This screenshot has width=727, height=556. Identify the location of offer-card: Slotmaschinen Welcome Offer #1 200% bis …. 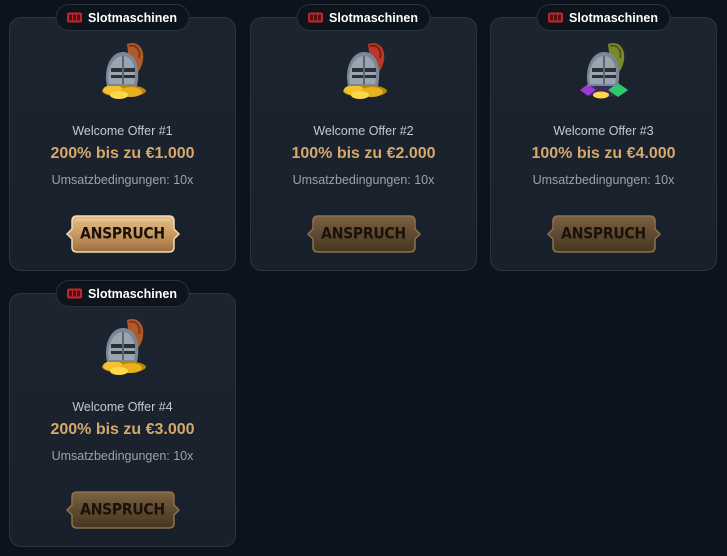
(122, 137).